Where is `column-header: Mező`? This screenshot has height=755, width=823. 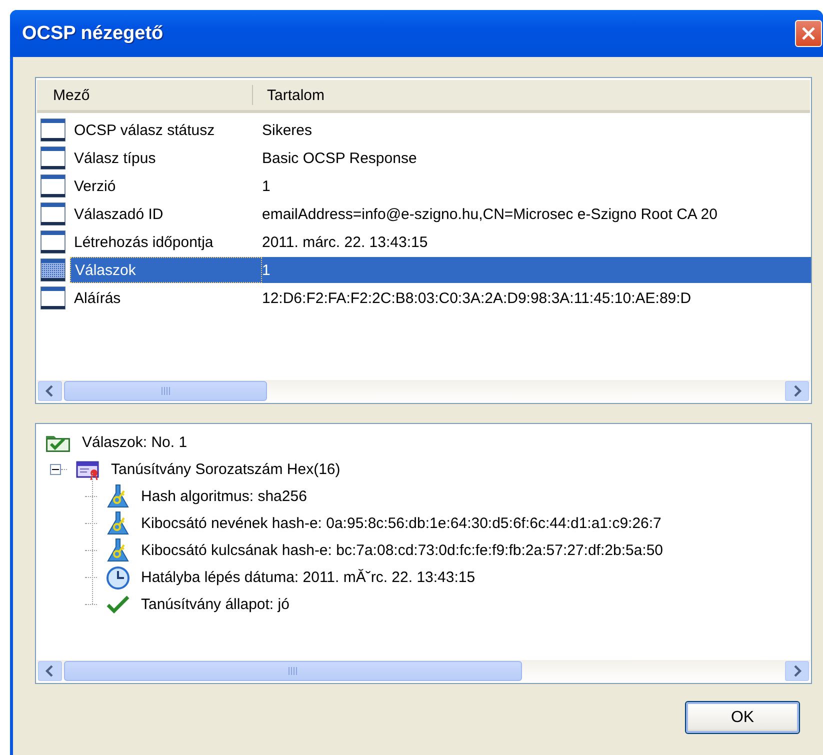 column-header: Mező is located at coordinates (145, 95).